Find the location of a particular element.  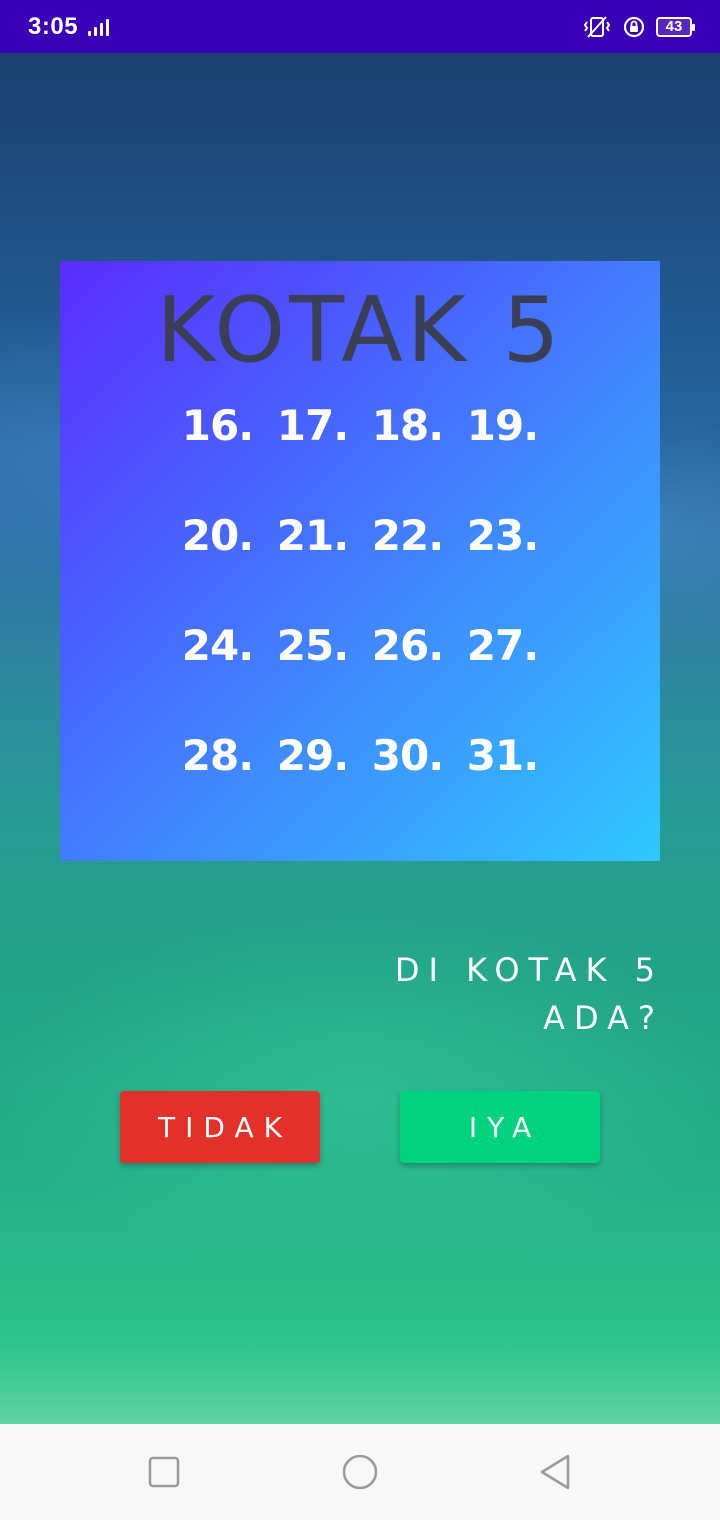

number-item: 21. is located at coordinates (312, 535).